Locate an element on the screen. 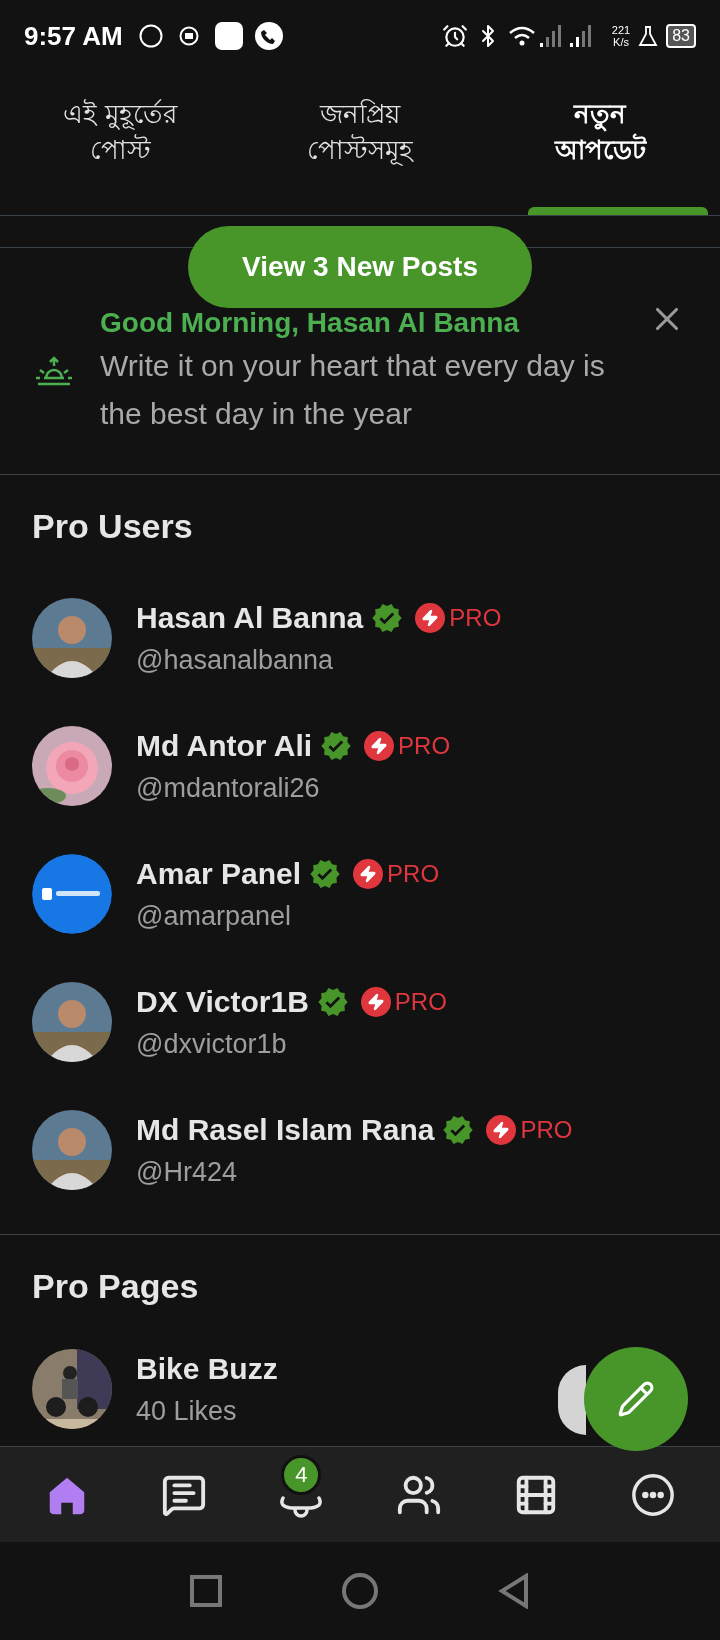 The image size is (720, 1640). record-icon is located at coordinates (188, 36).